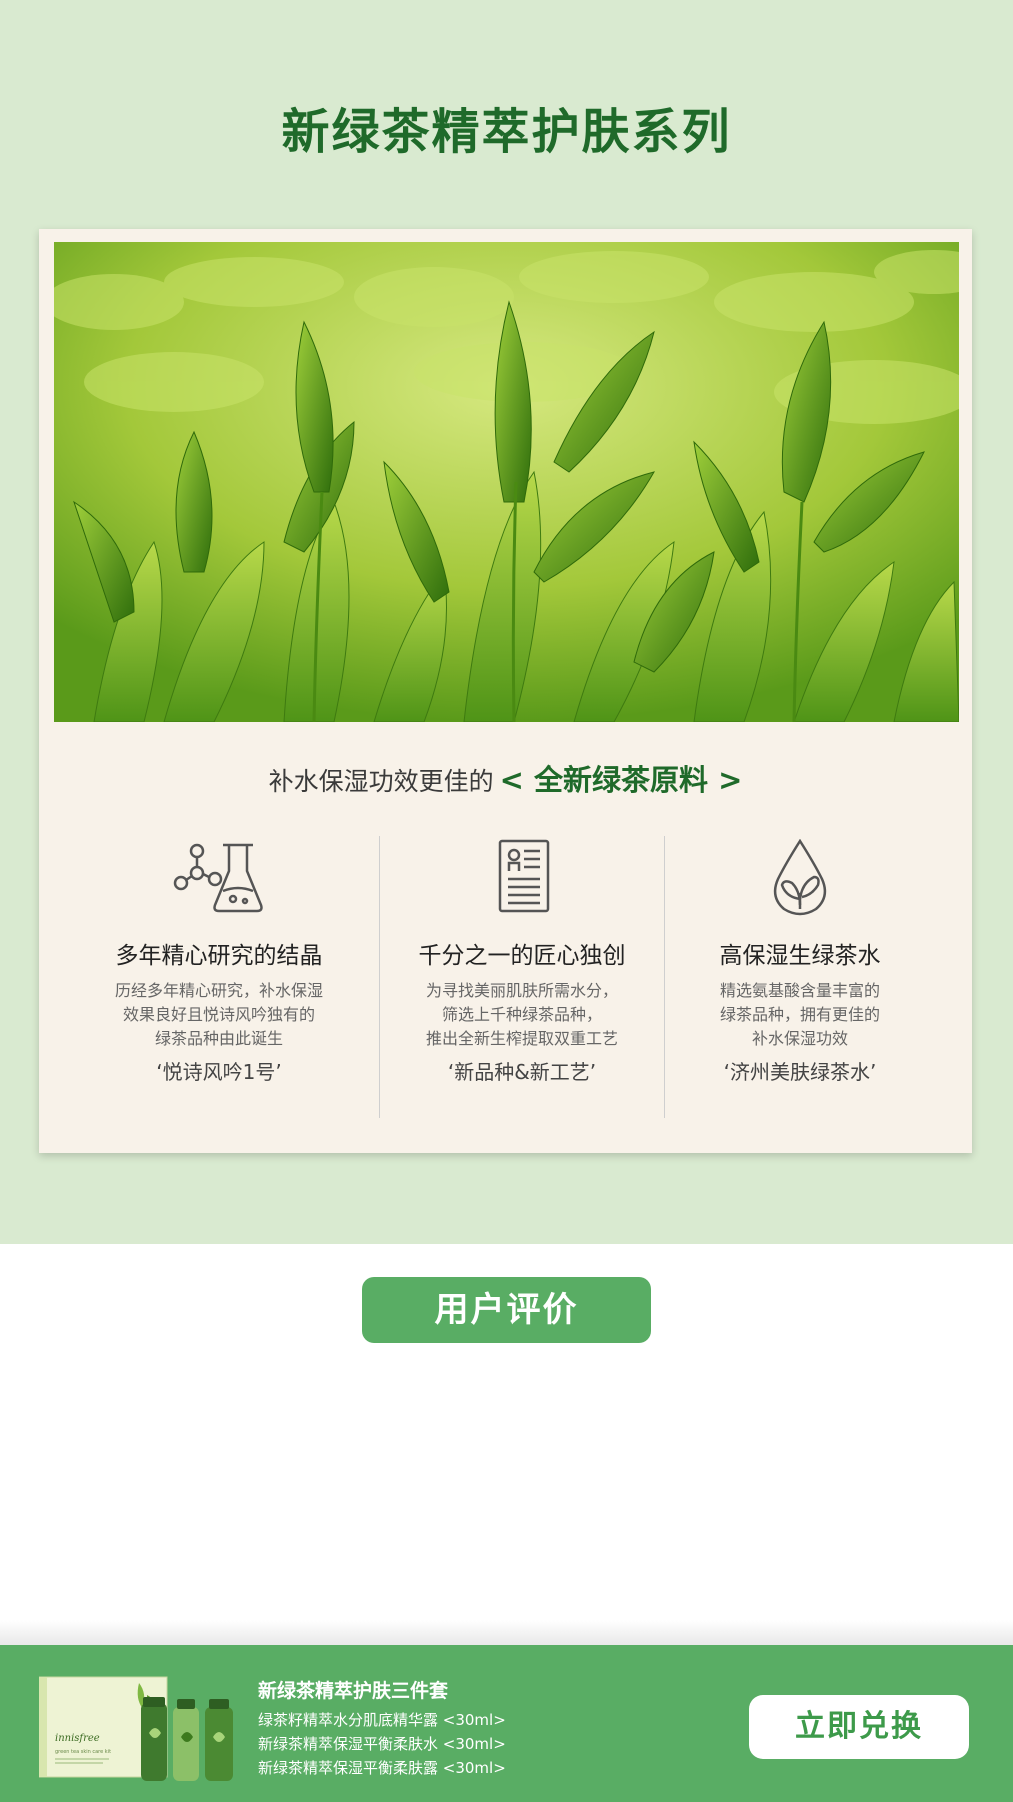 The width and height of the screenshot is (1013, 1802). What do you see at coordinates (521, 1038) in the screenshot?
I see `feature-desc-line: 推出全新生榨提取双重工艺` at bounding box center [521, 1038].